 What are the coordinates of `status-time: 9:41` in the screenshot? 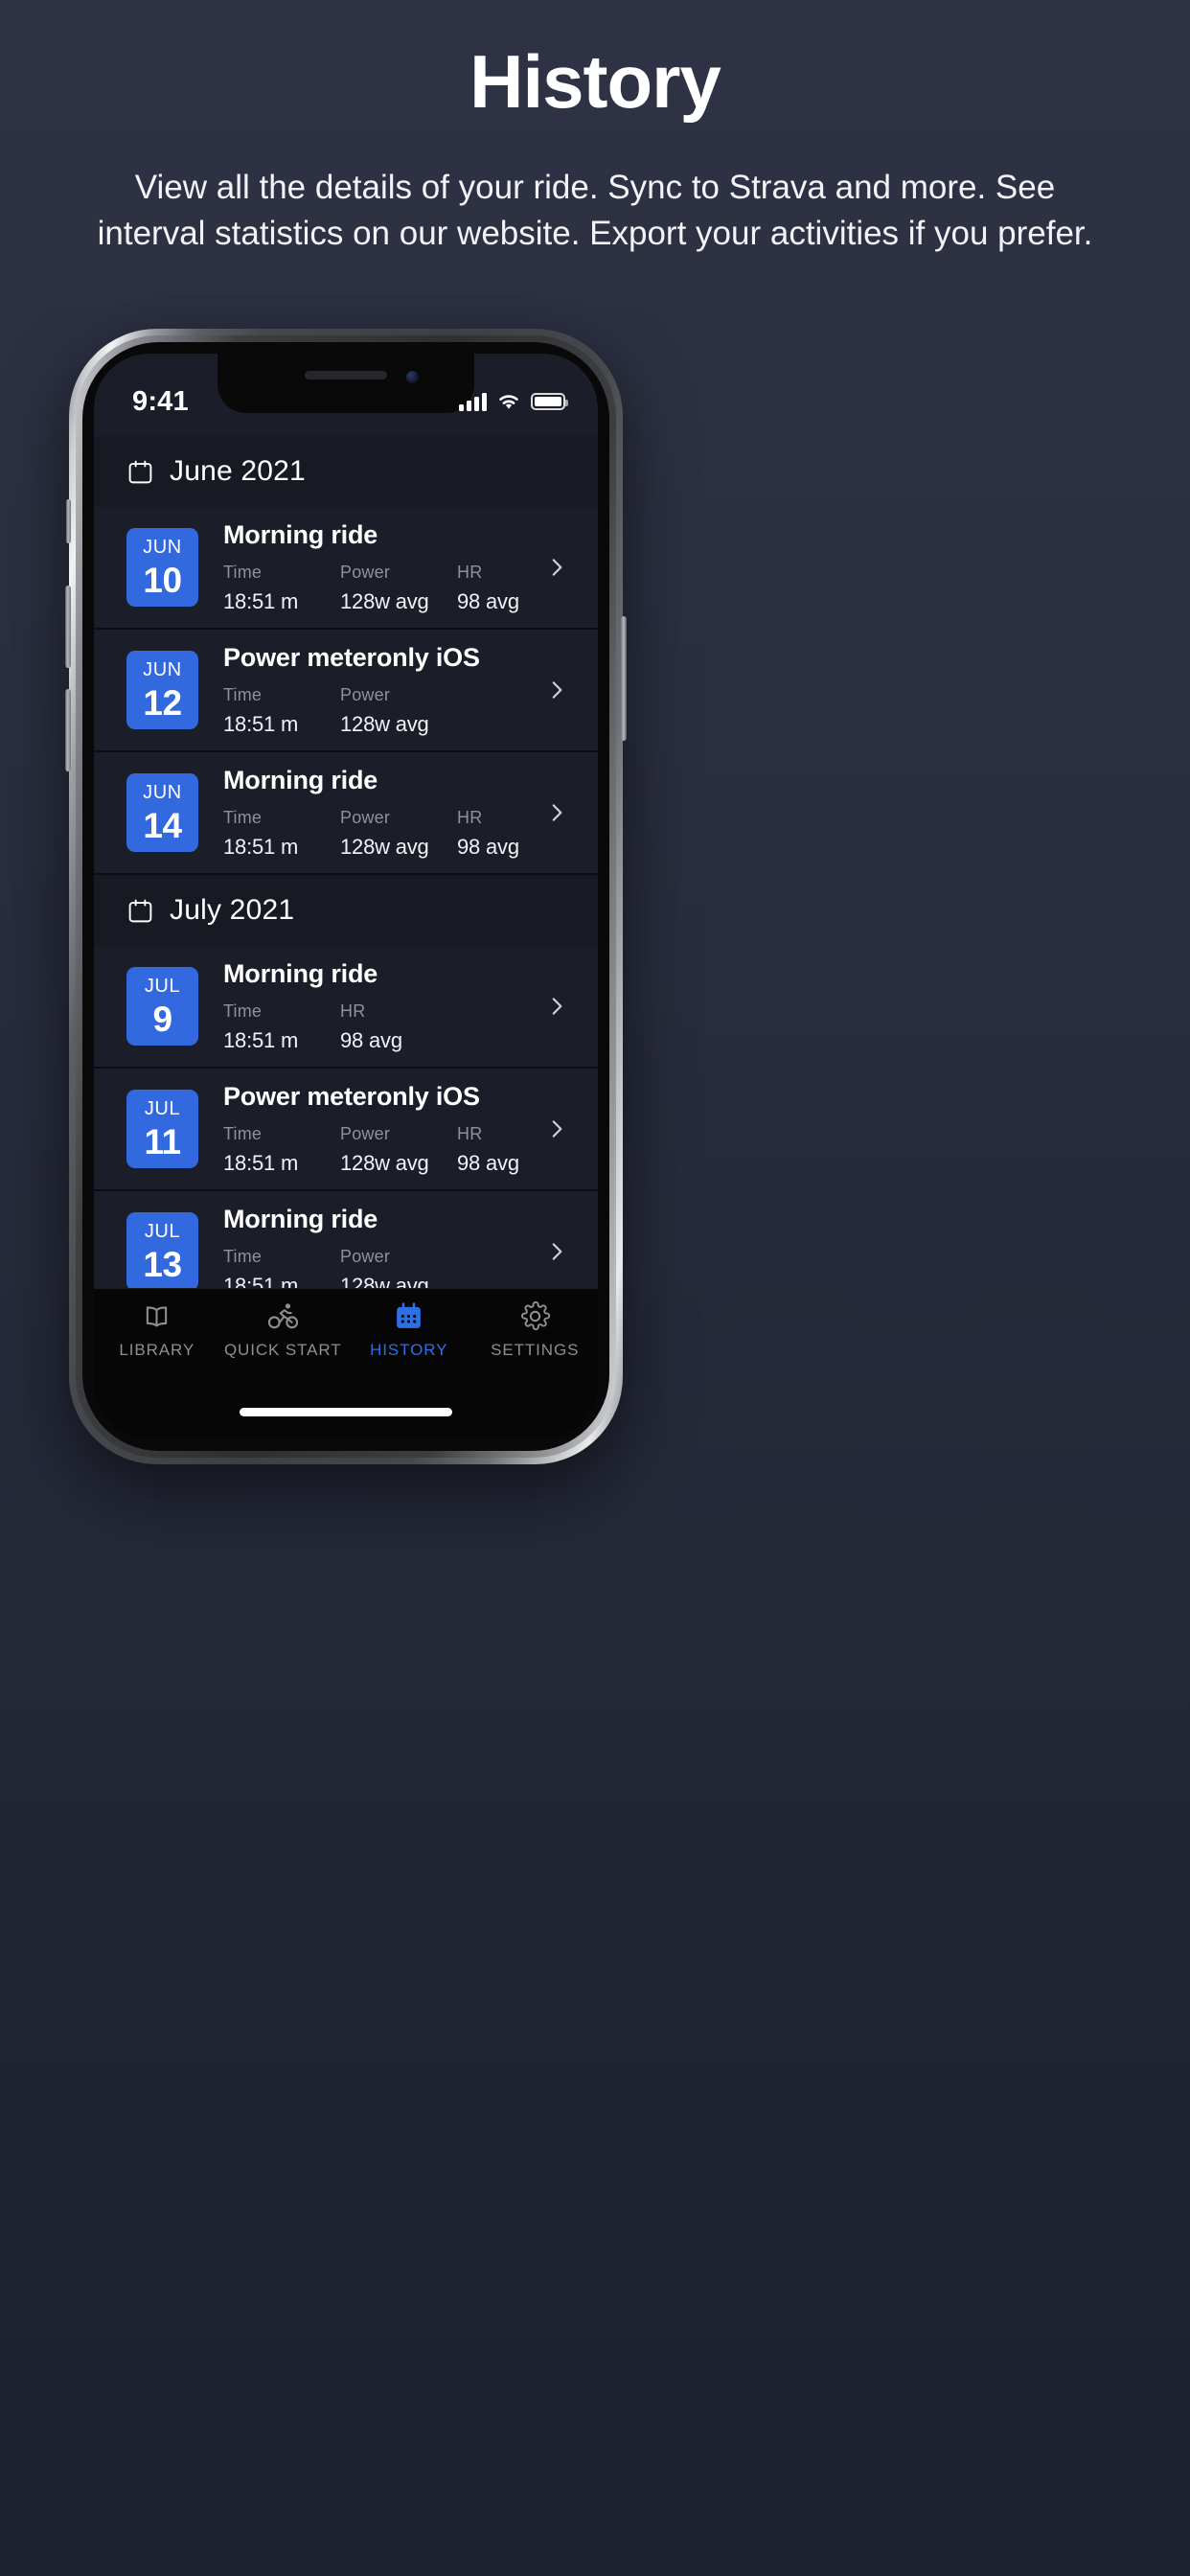 It's located at (160, 401).